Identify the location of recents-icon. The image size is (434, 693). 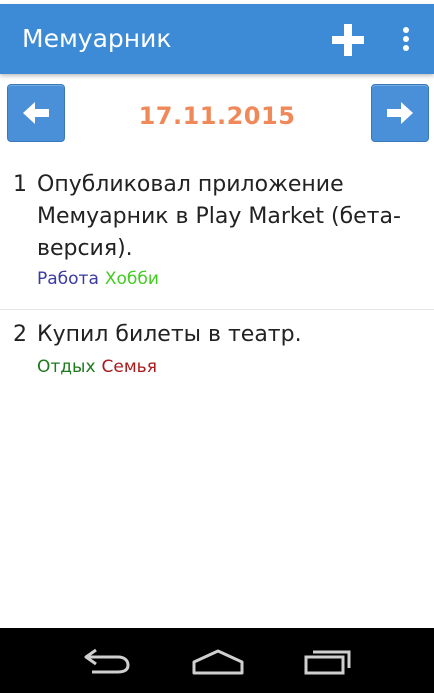
(327, 662).